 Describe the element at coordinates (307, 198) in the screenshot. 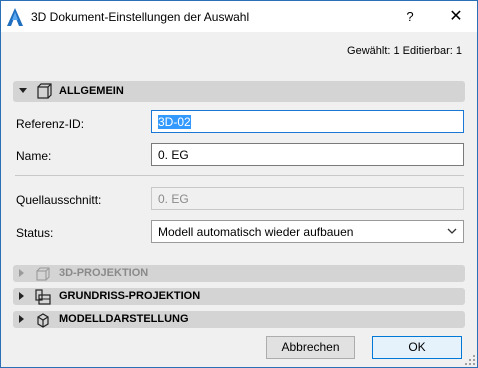

I see `quellausschnitt-field: 0. EG` at that location.